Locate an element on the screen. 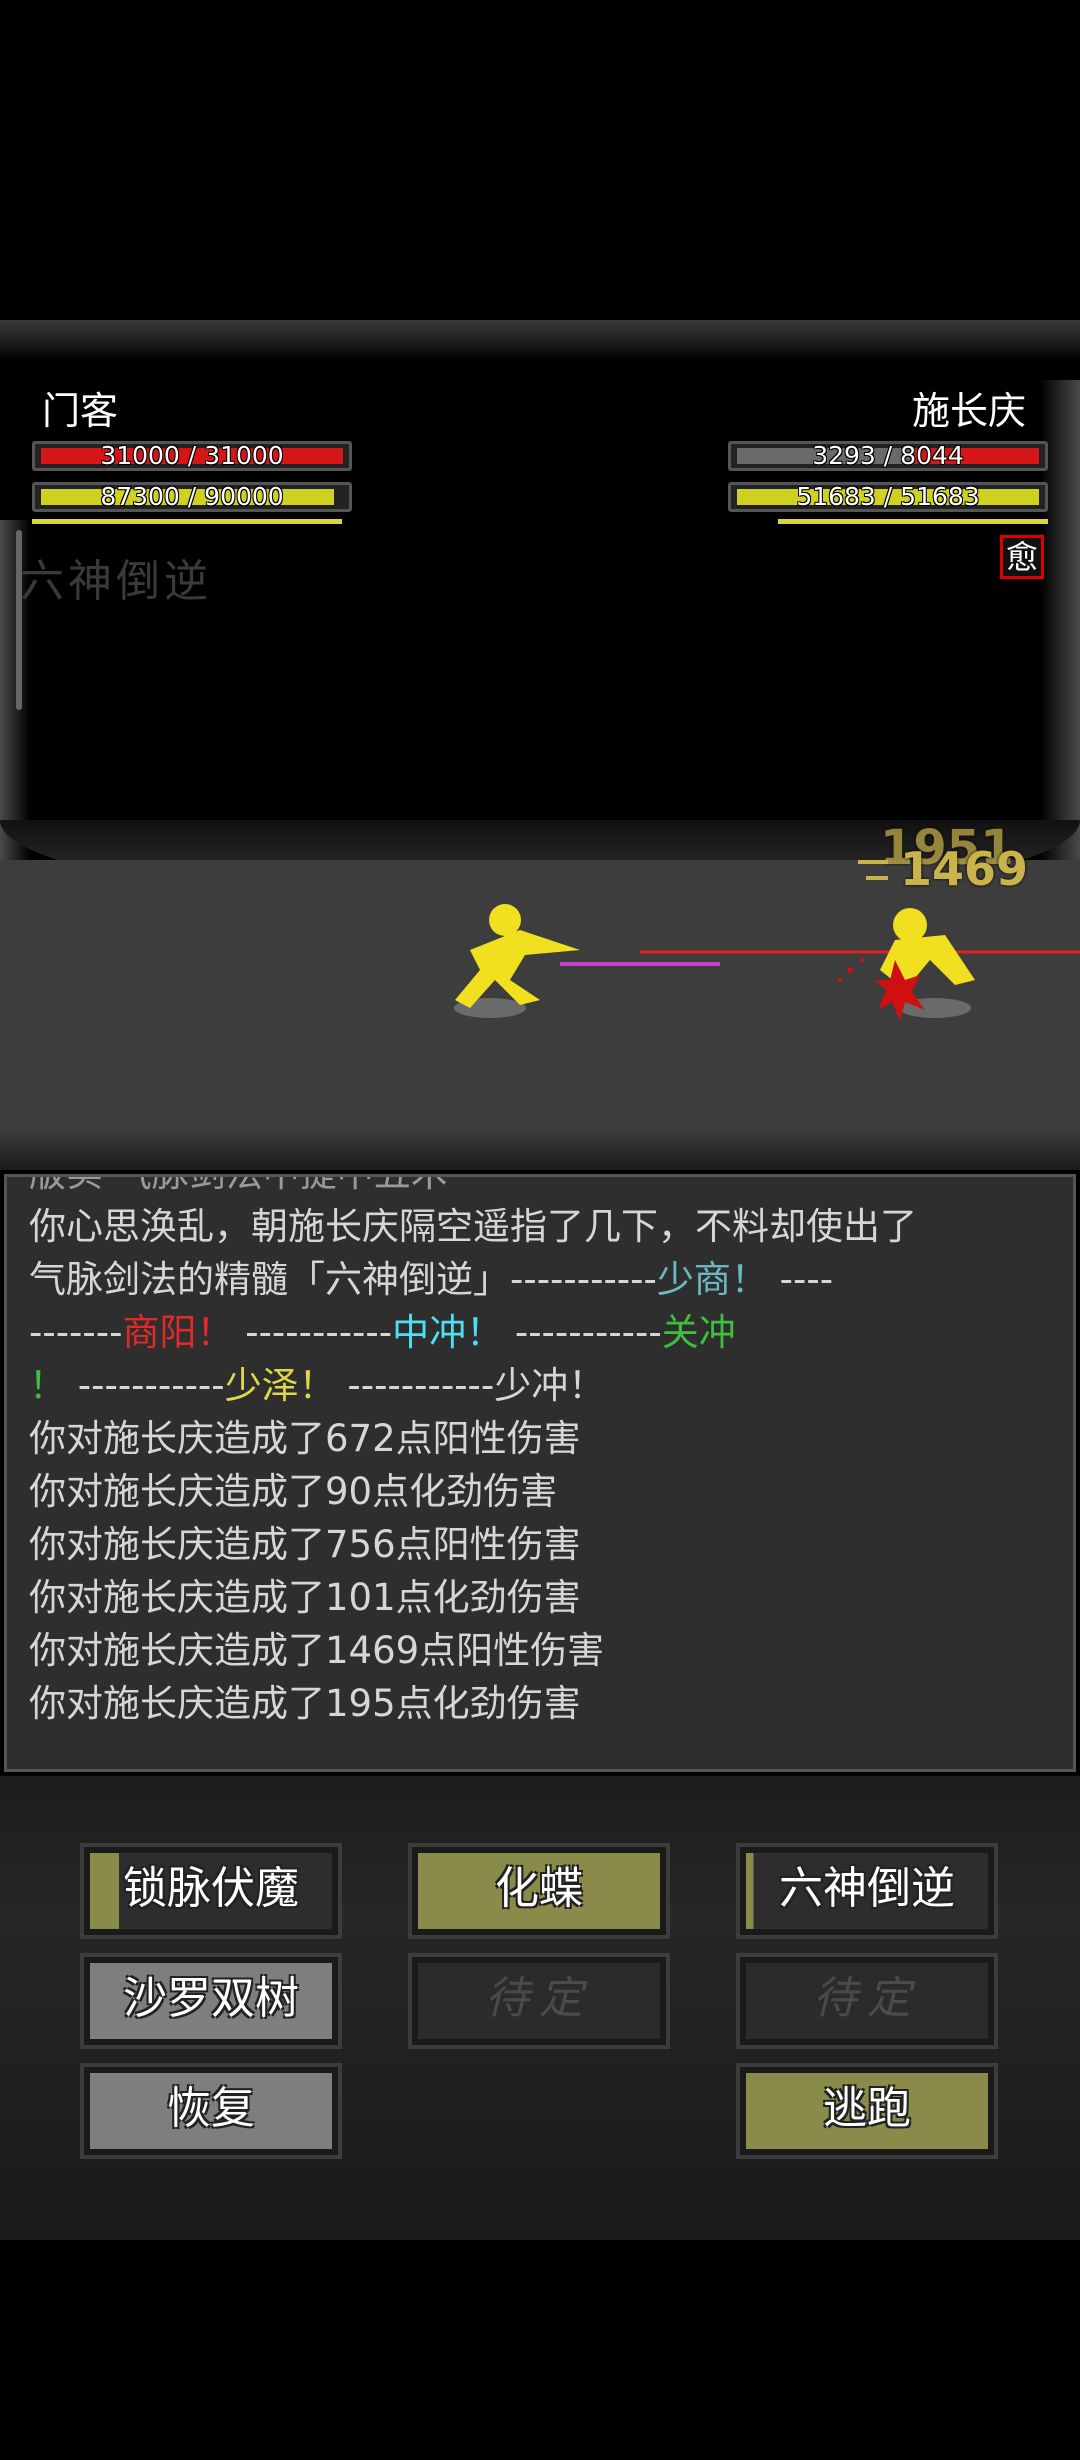 The image size is (1080, 2460). meridian-shangyang: 商阳！ is located at coordinates (178, 1332).